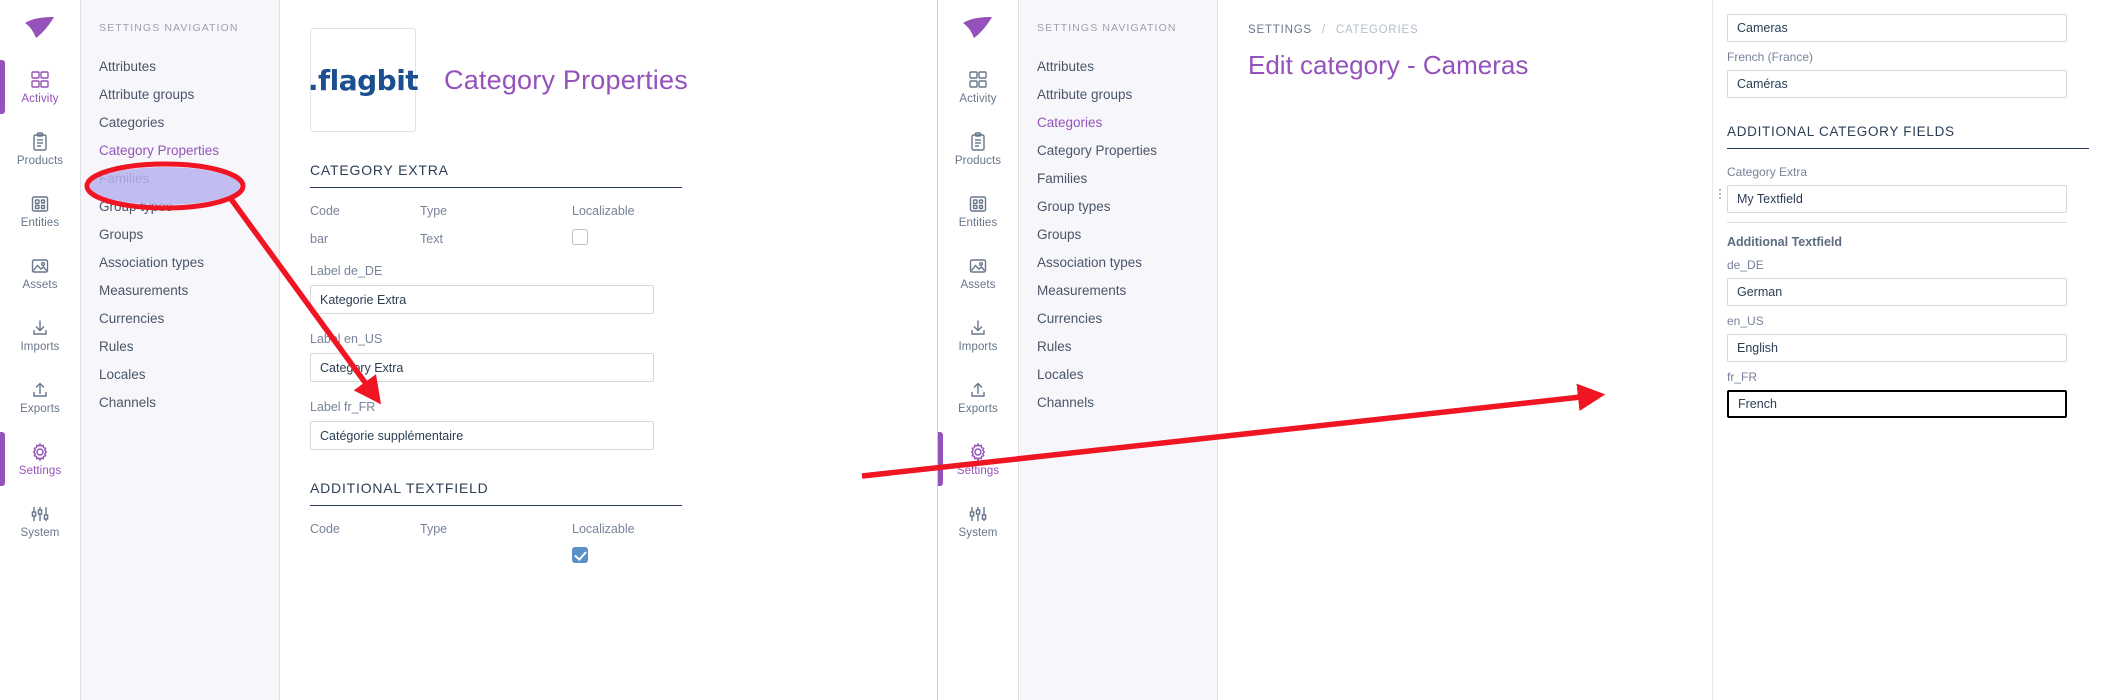 The image size is (2104, 700). What do you see at coordinates (978, 459) in the screenshot?
I see `rail-item-settings-2: Settings` at bounding box center [978, 459].